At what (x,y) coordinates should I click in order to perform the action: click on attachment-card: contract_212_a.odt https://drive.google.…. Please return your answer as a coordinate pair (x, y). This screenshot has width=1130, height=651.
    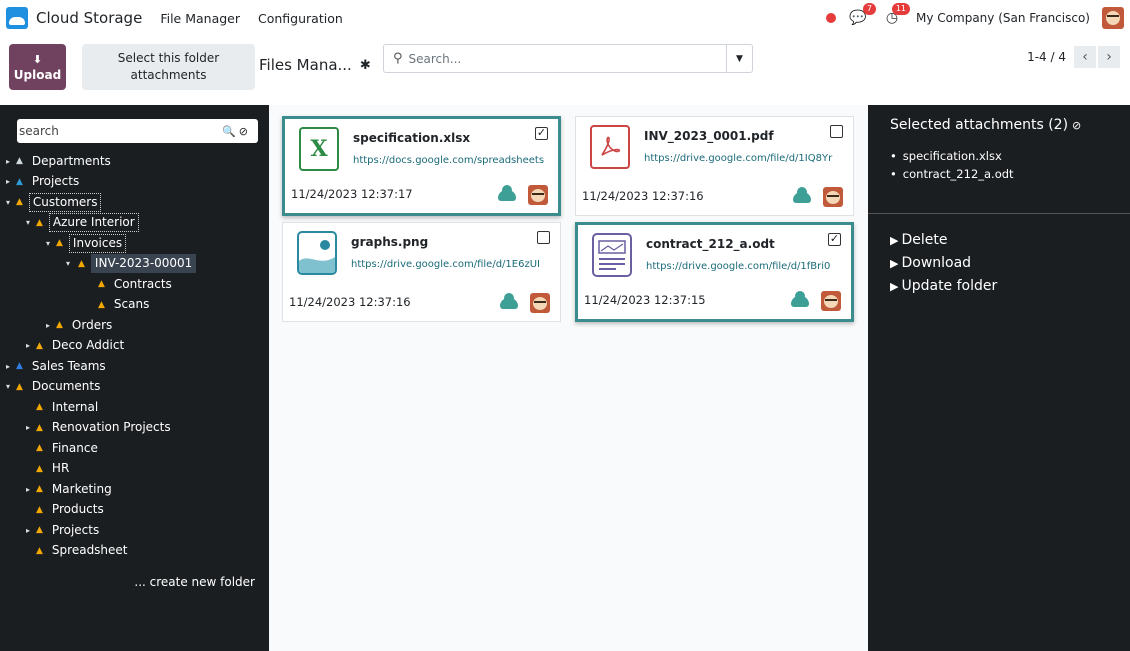
    Looking at the image, I should click on (714, 272).